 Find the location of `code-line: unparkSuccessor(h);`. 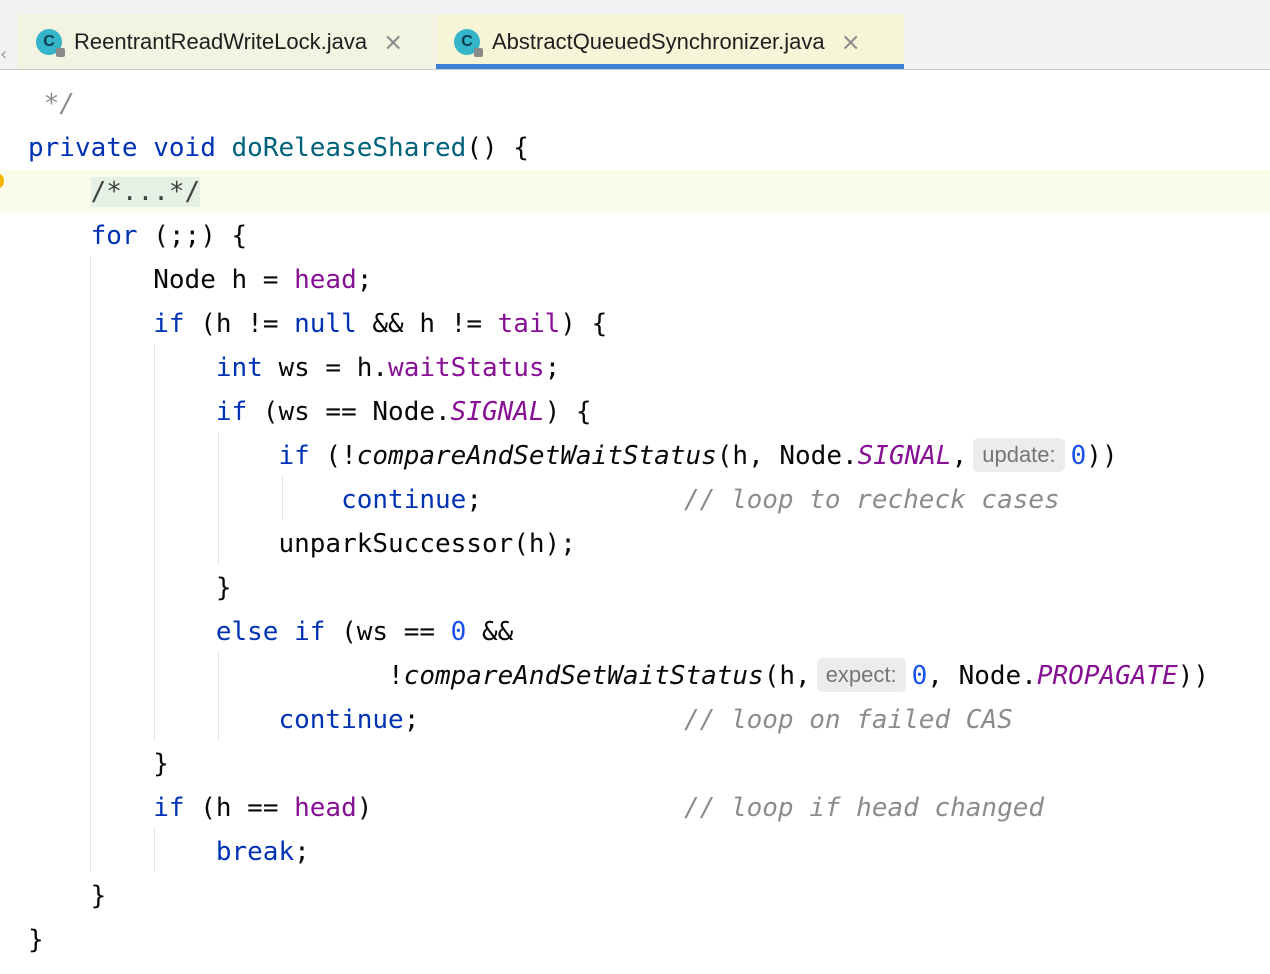

code-line: unparkSuccessor(h); is located at coordinates (427, 544).